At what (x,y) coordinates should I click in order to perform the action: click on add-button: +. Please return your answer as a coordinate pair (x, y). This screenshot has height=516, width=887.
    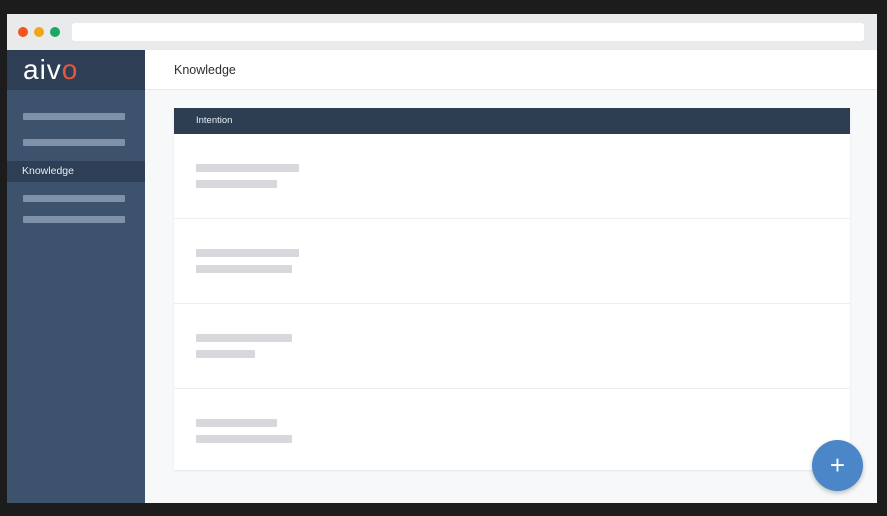
    Looking at the image, I should click on (837, 465).